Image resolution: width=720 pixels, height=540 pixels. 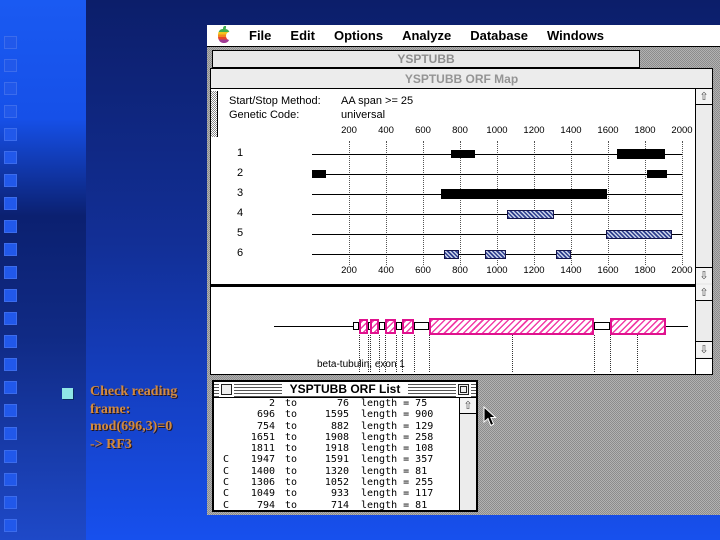 I want to click on orf-map-titlebar: YSPTUBB ORF Map, so click(x=461, y=79).